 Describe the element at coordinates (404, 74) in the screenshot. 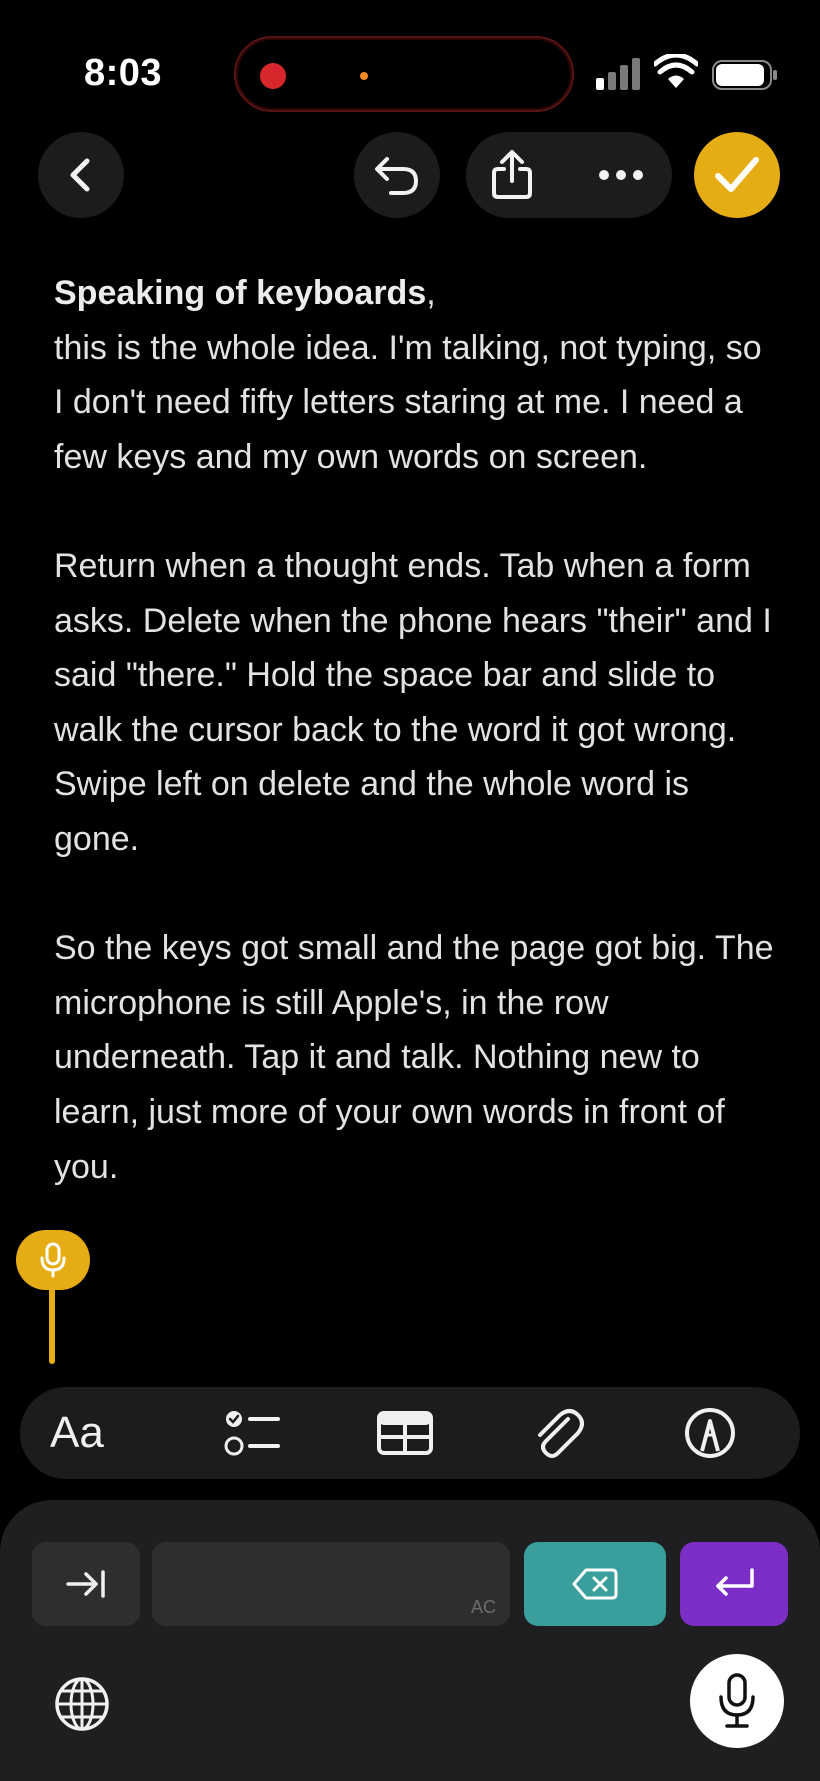

I see `dynamic-island` at that location.